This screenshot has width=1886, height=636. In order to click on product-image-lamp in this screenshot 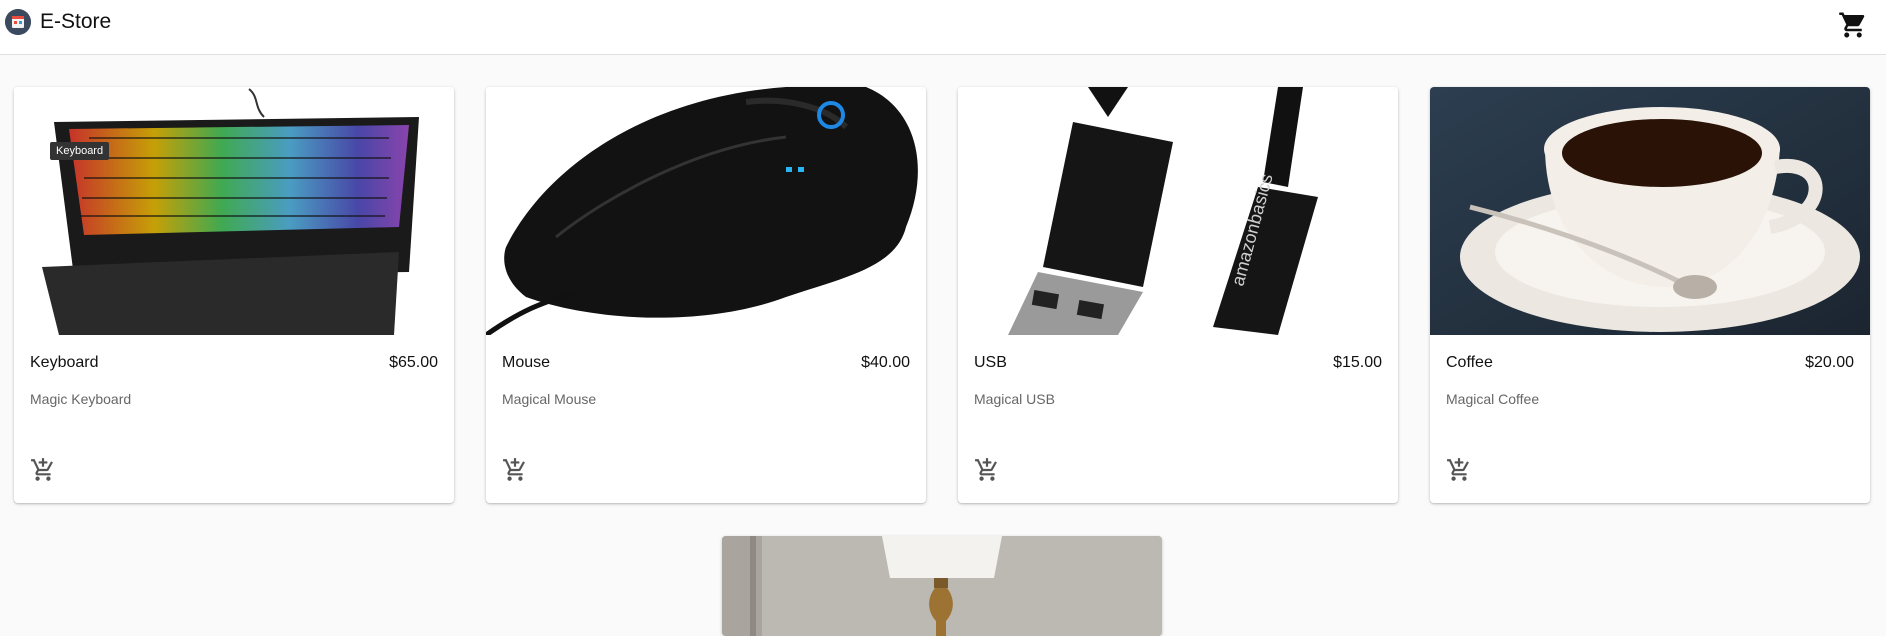, I will do `click(942, 586)`.